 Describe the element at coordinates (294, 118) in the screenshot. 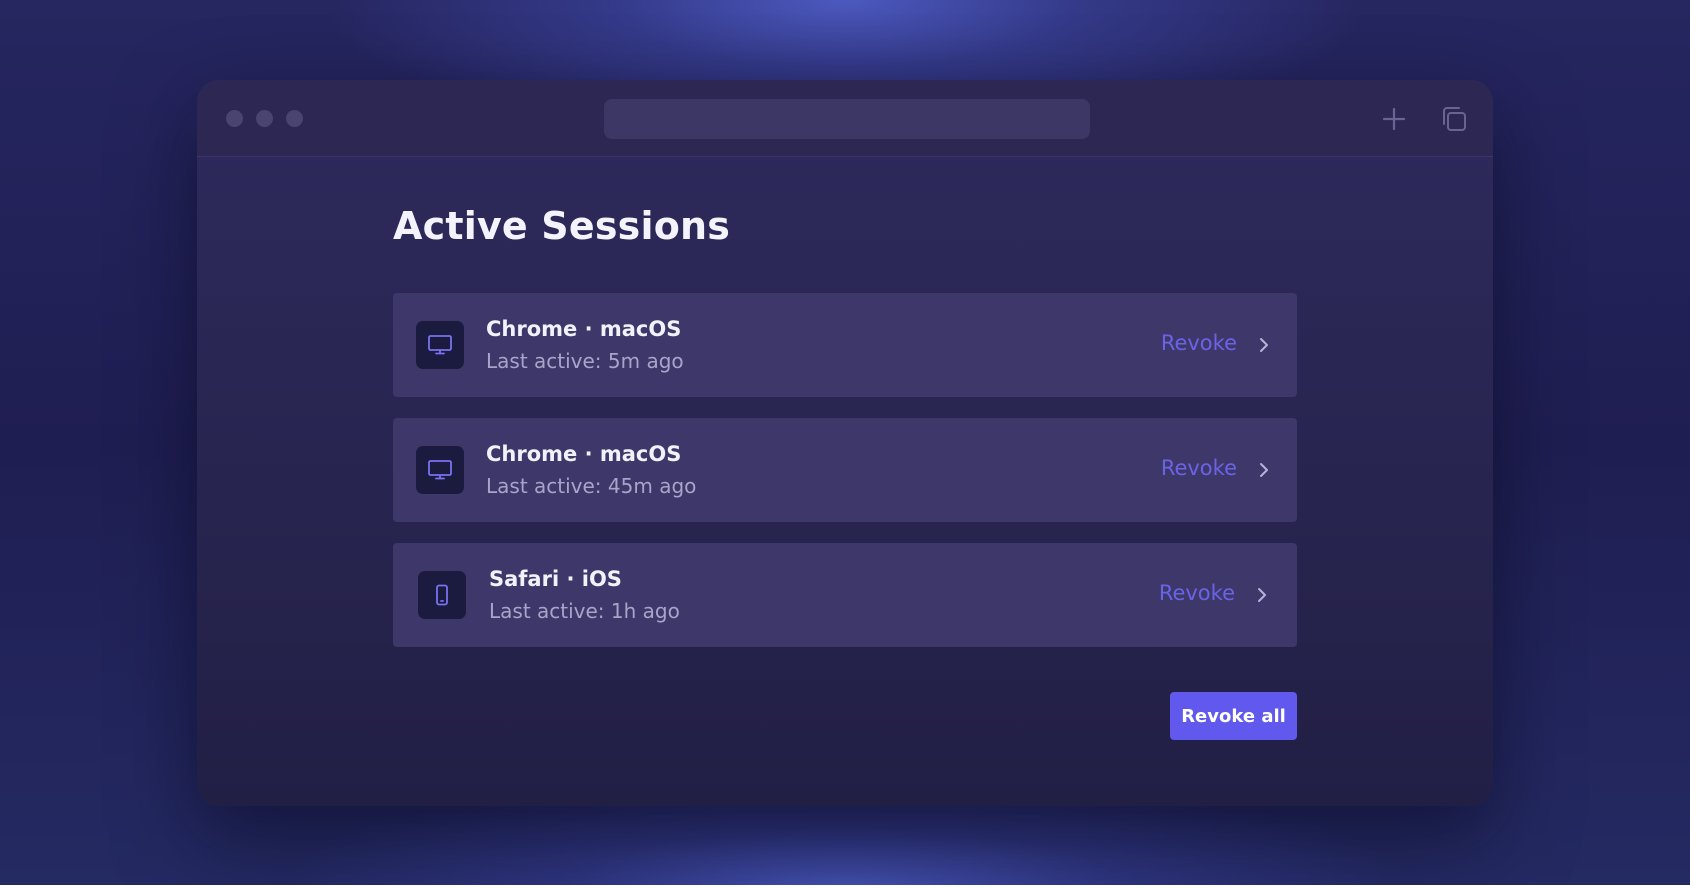

I see `window-zoom-dot` at that location.